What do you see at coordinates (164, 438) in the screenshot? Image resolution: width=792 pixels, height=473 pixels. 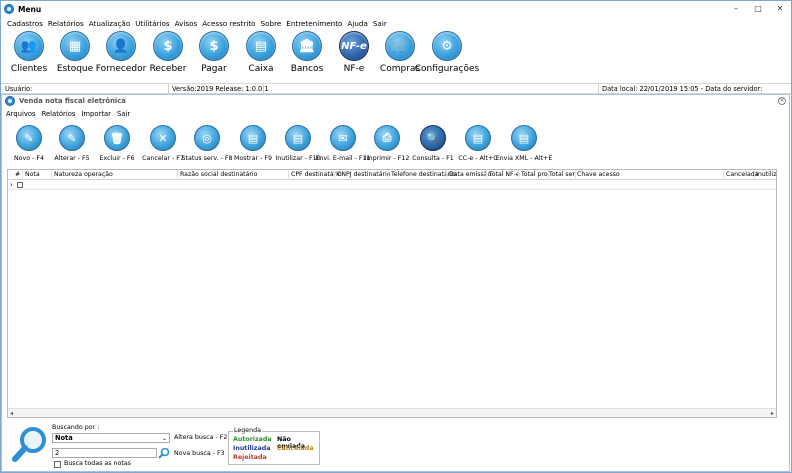 I see `chevron-down-icon: ⌄` at bounding box center [164, 438].